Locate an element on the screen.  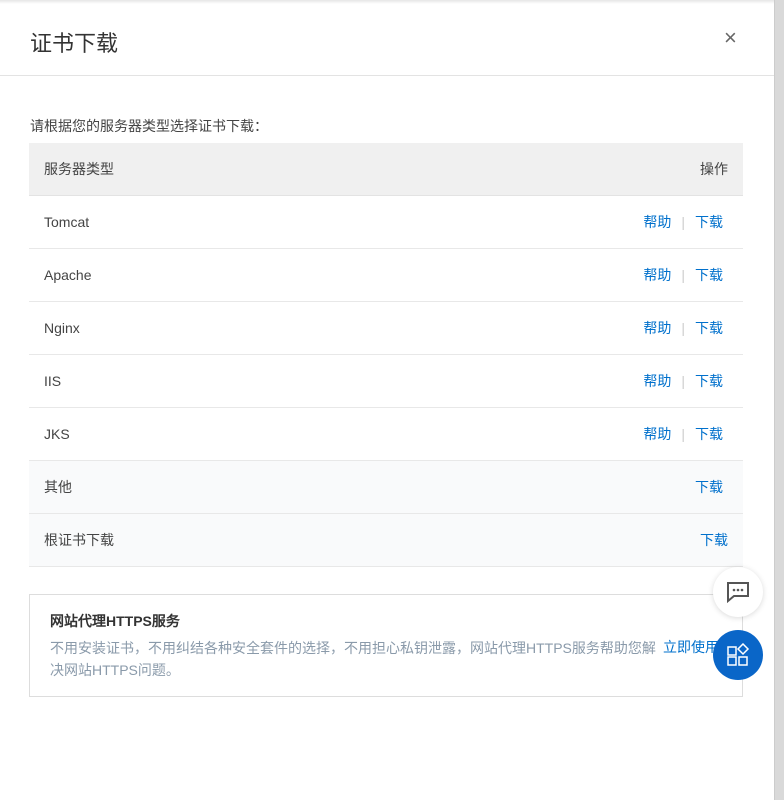
chat-button is located at coordinates (738, 592).